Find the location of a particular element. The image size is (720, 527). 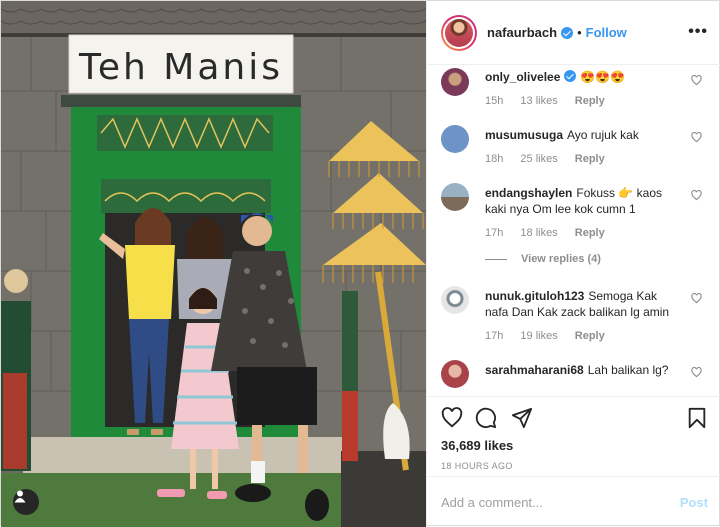

comment-text: 😍😍😍 is located at coordinates (603, 77).